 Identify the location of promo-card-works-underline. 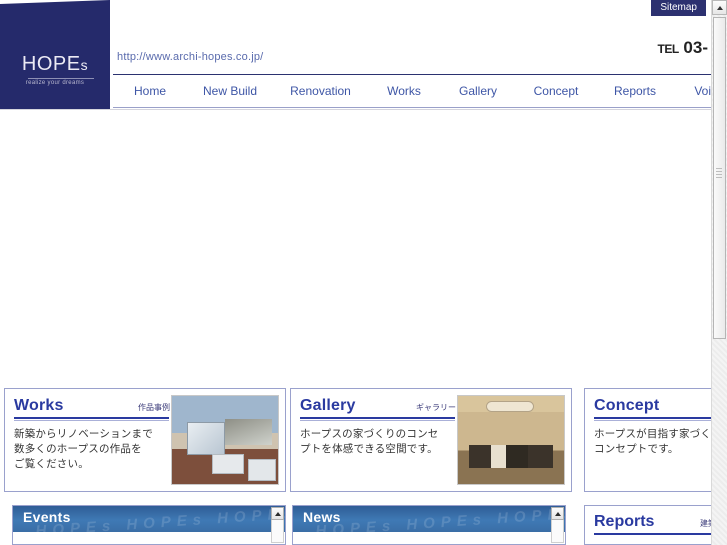
(91, 418).